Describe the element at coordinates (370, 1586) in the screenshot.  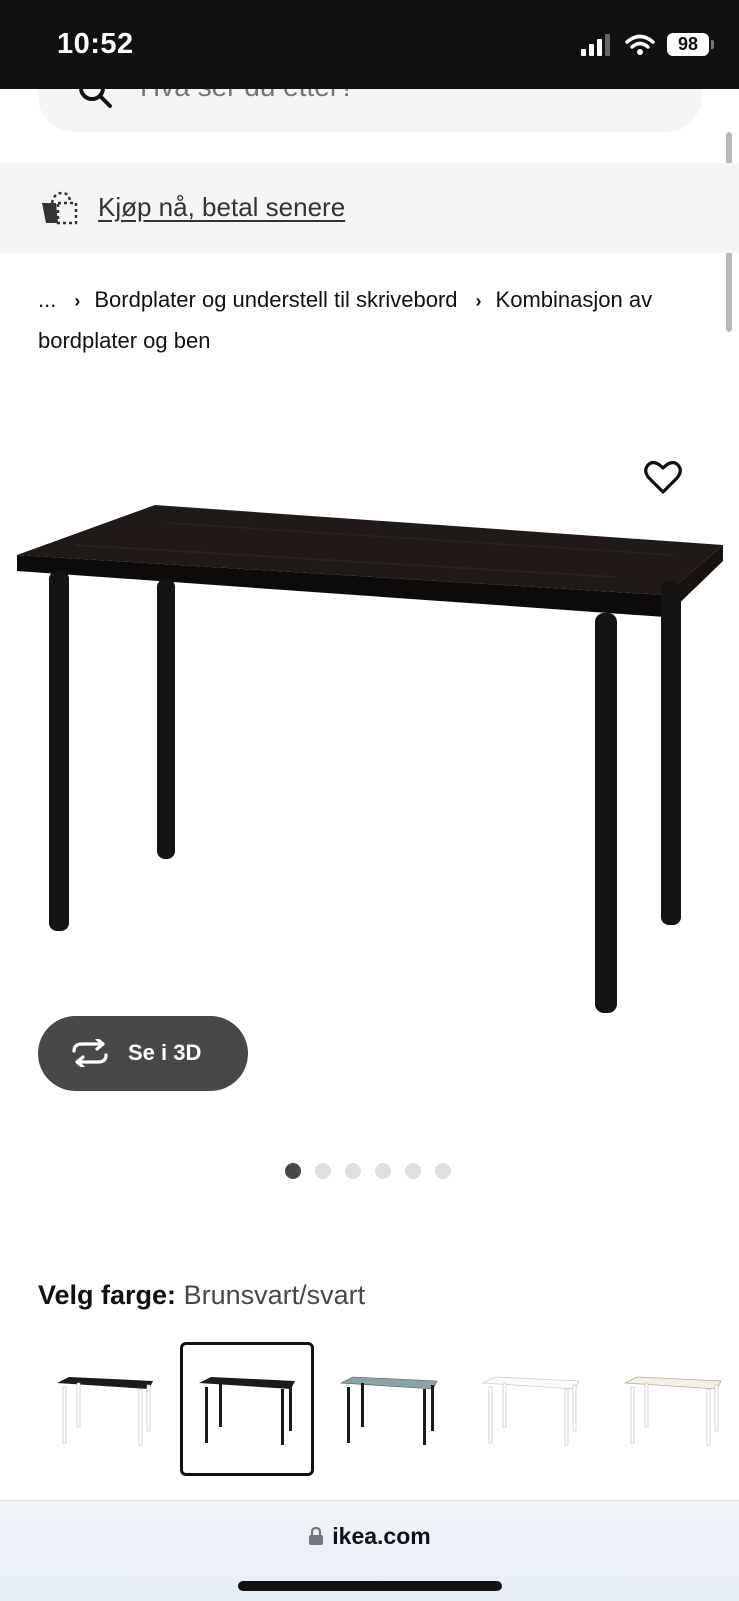
I see `home-indicator` at that location.